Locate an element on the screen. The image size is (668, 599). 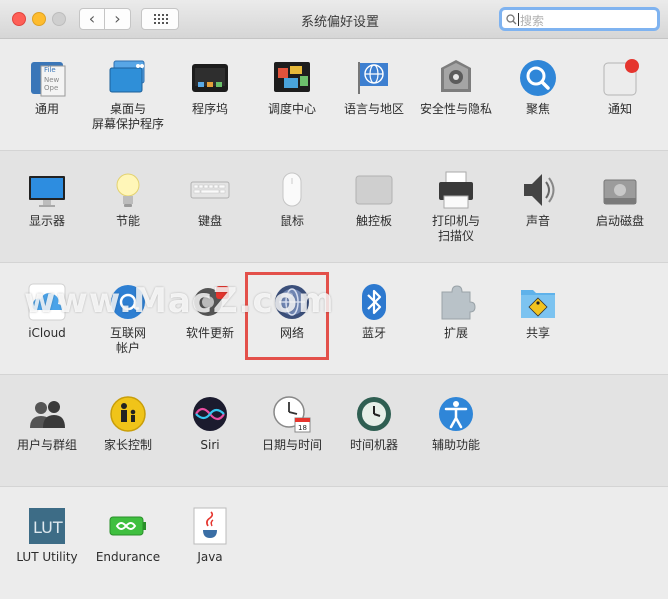
pref-label: 程序坞 is located at coordinates (209, 109).